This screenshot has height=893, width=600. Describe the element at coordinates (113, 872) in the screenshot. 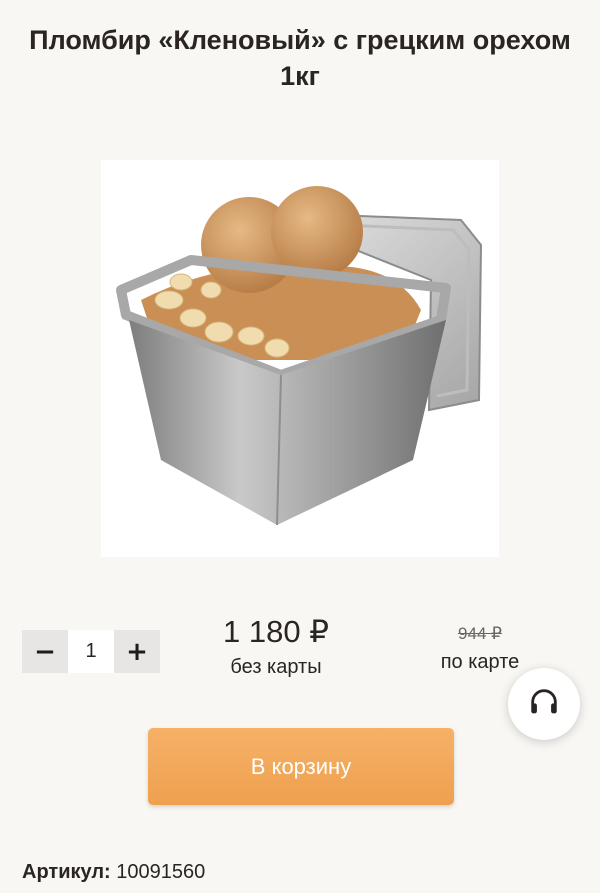

I see `article-number: Артикул: 10091560` at that location.